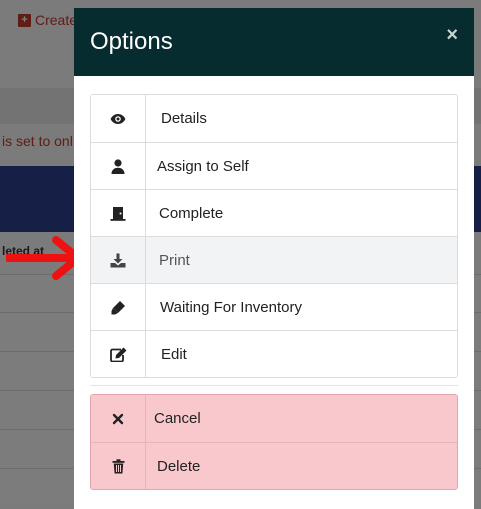 Image resolution: width=481 pixels, height=509 pixels. Describe the element at coordinates (203, 166) in the screenshot. I see `option-label: Assign to Self` at that location.